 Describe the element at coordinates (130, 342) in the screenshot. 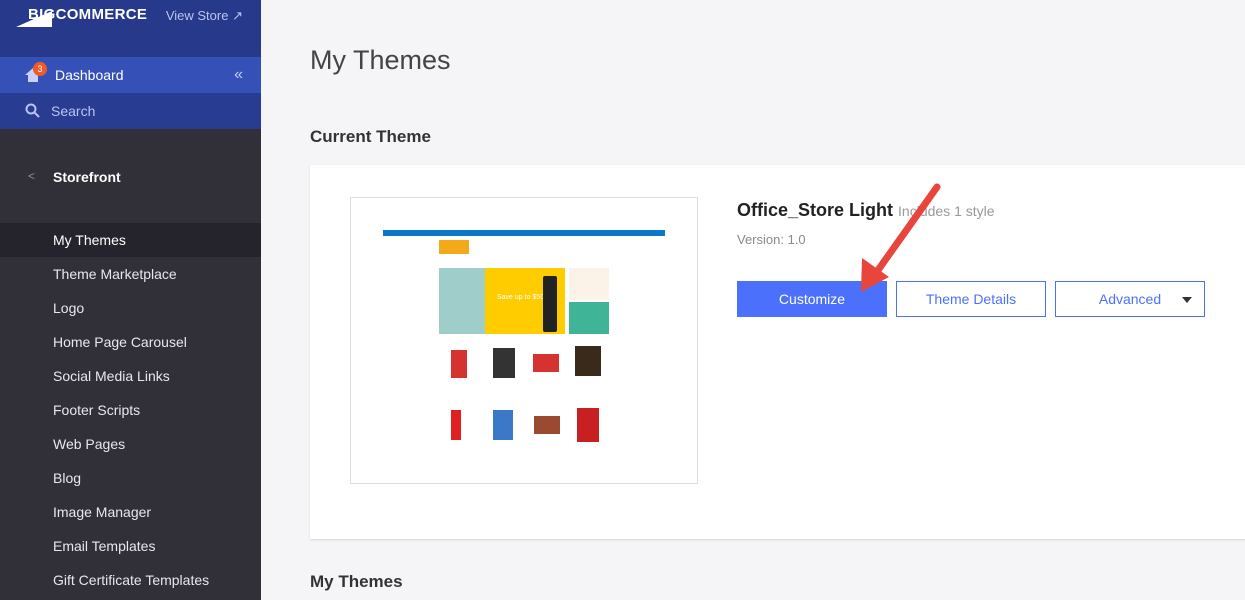

I see `sidebar-item-home-page-carousel: Home Page Carousel` at that location.